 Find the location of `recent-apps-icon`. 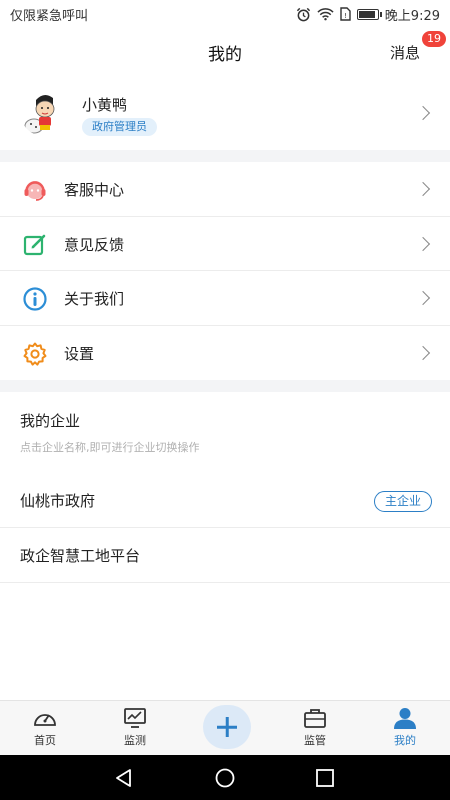

recent-apps-icon is located at coordinates (325, 778).